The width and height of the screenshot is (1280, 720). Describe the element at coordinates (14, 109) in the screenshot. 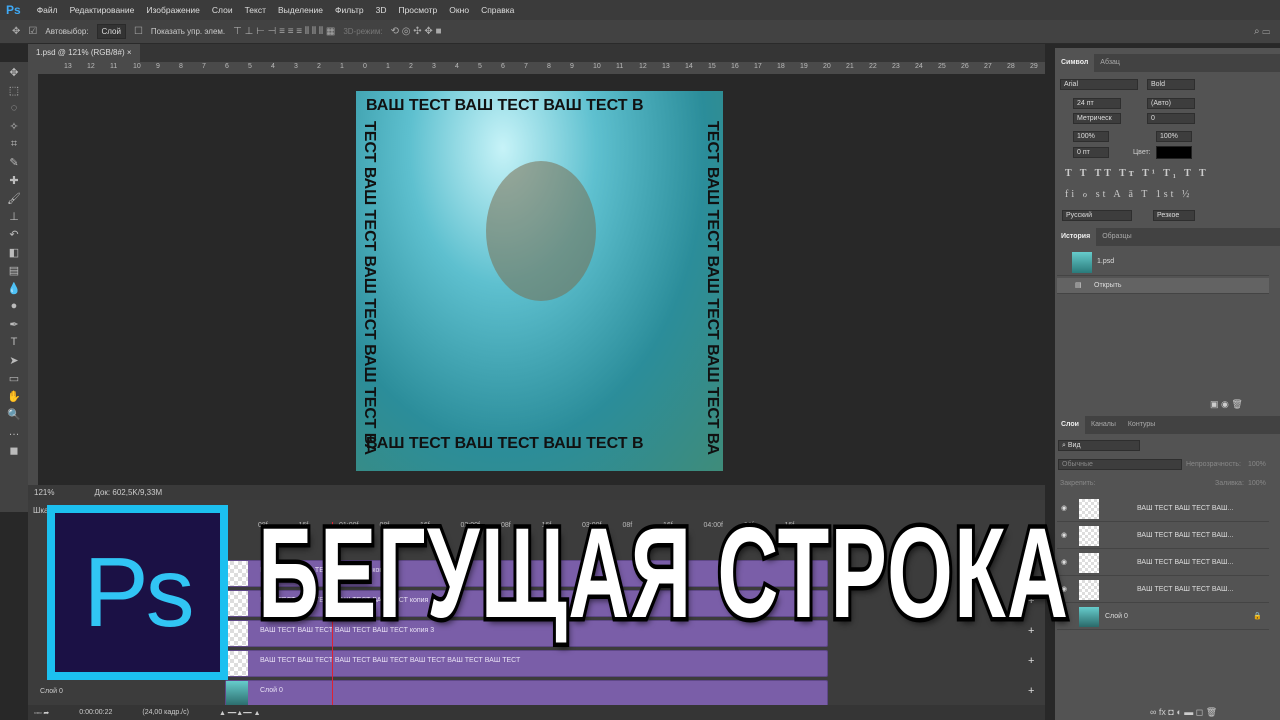

I see `lasso-icon: ◌` at that location.